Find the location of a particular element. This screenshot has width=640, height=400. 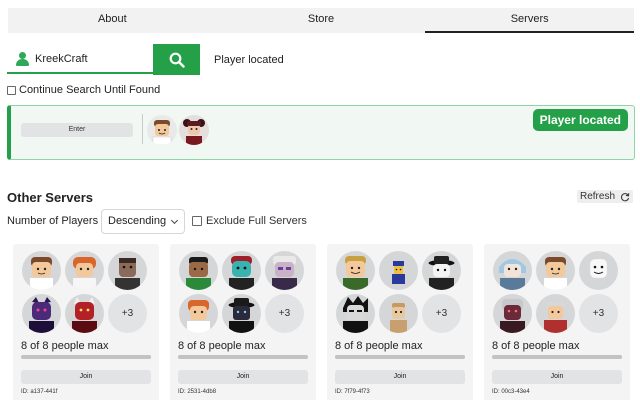

continue-search-option: Continue Search Until Found is located at coordinates (83, 90).